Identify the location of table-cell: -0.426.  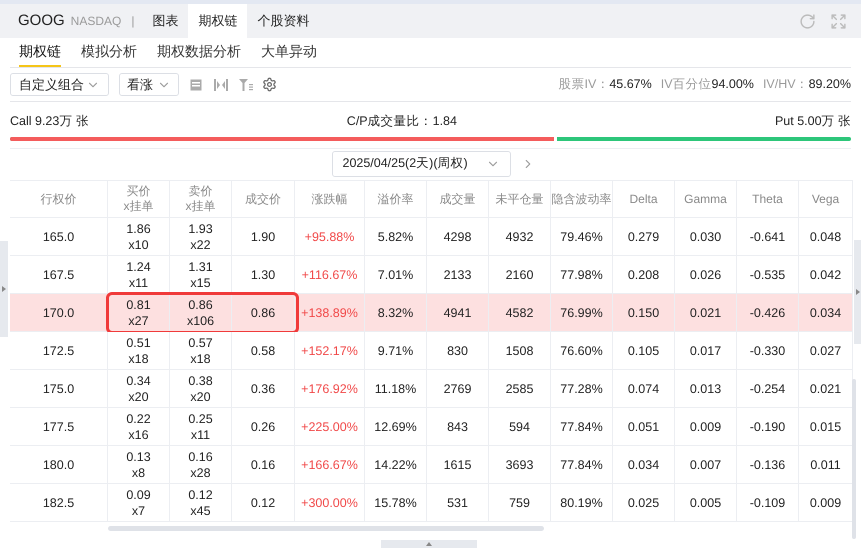
(768, 312).